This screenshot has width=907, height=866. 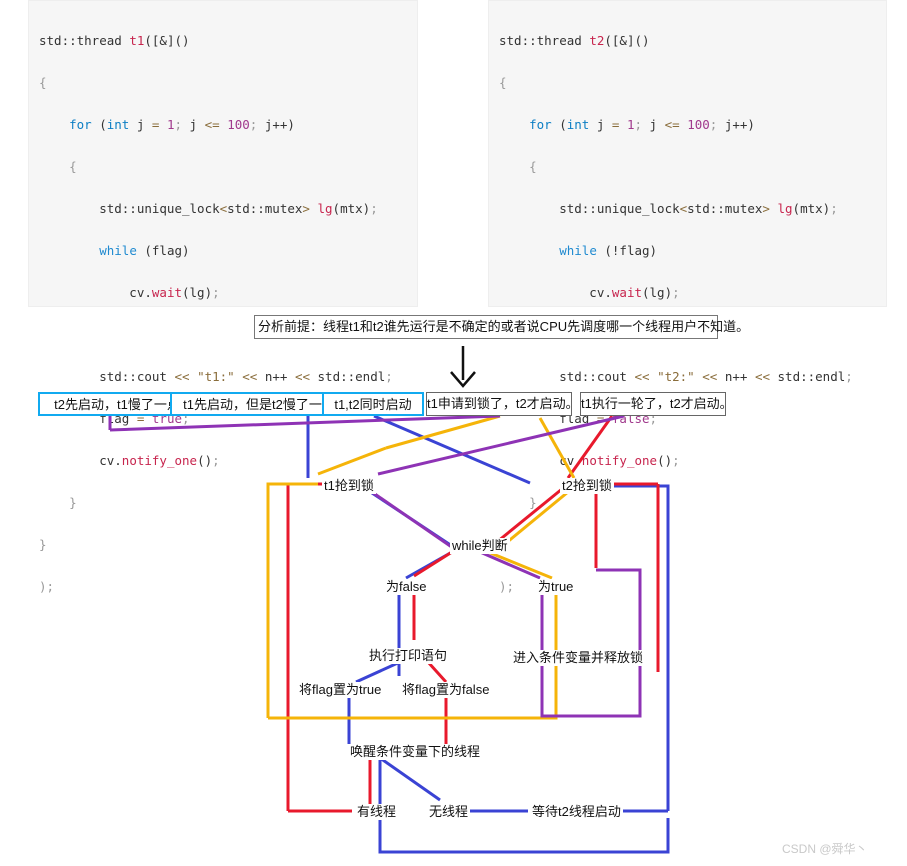 I want to click on node-while-check: while判断, so click(x=480, y=546).